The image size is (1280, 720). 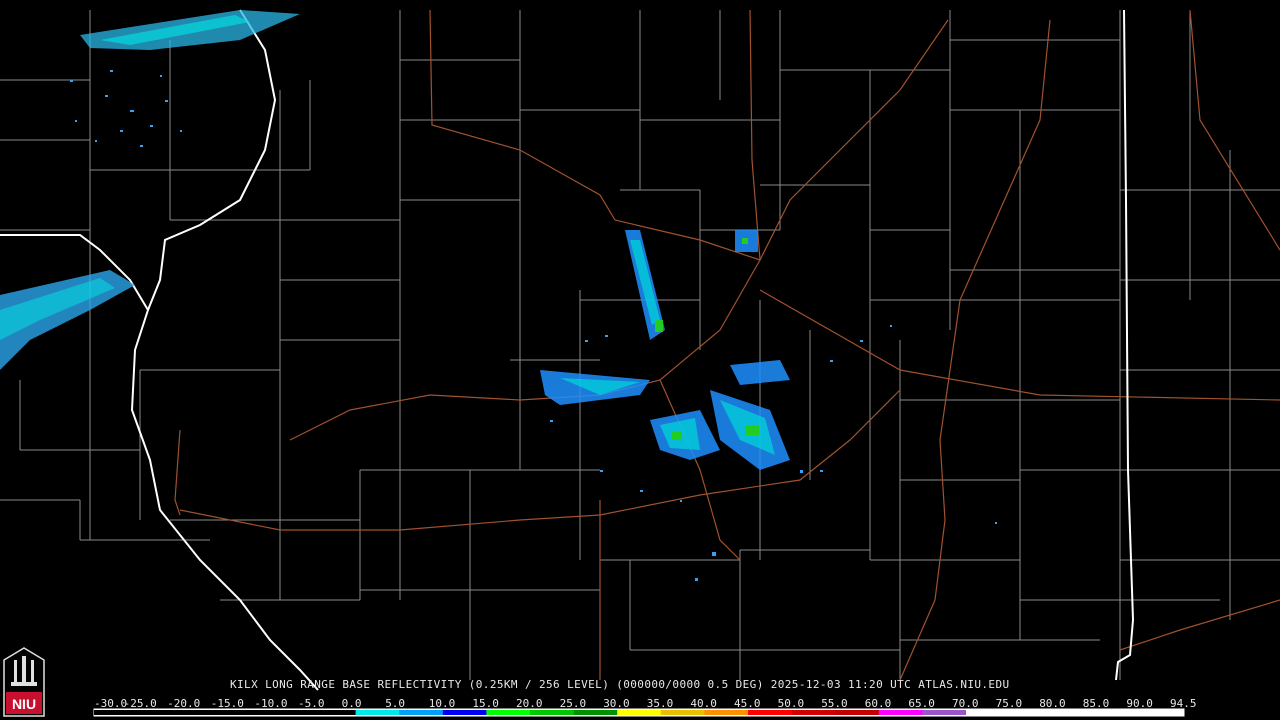 I want to click on colorbar-label: -30.0, so click(x=111, y=703).